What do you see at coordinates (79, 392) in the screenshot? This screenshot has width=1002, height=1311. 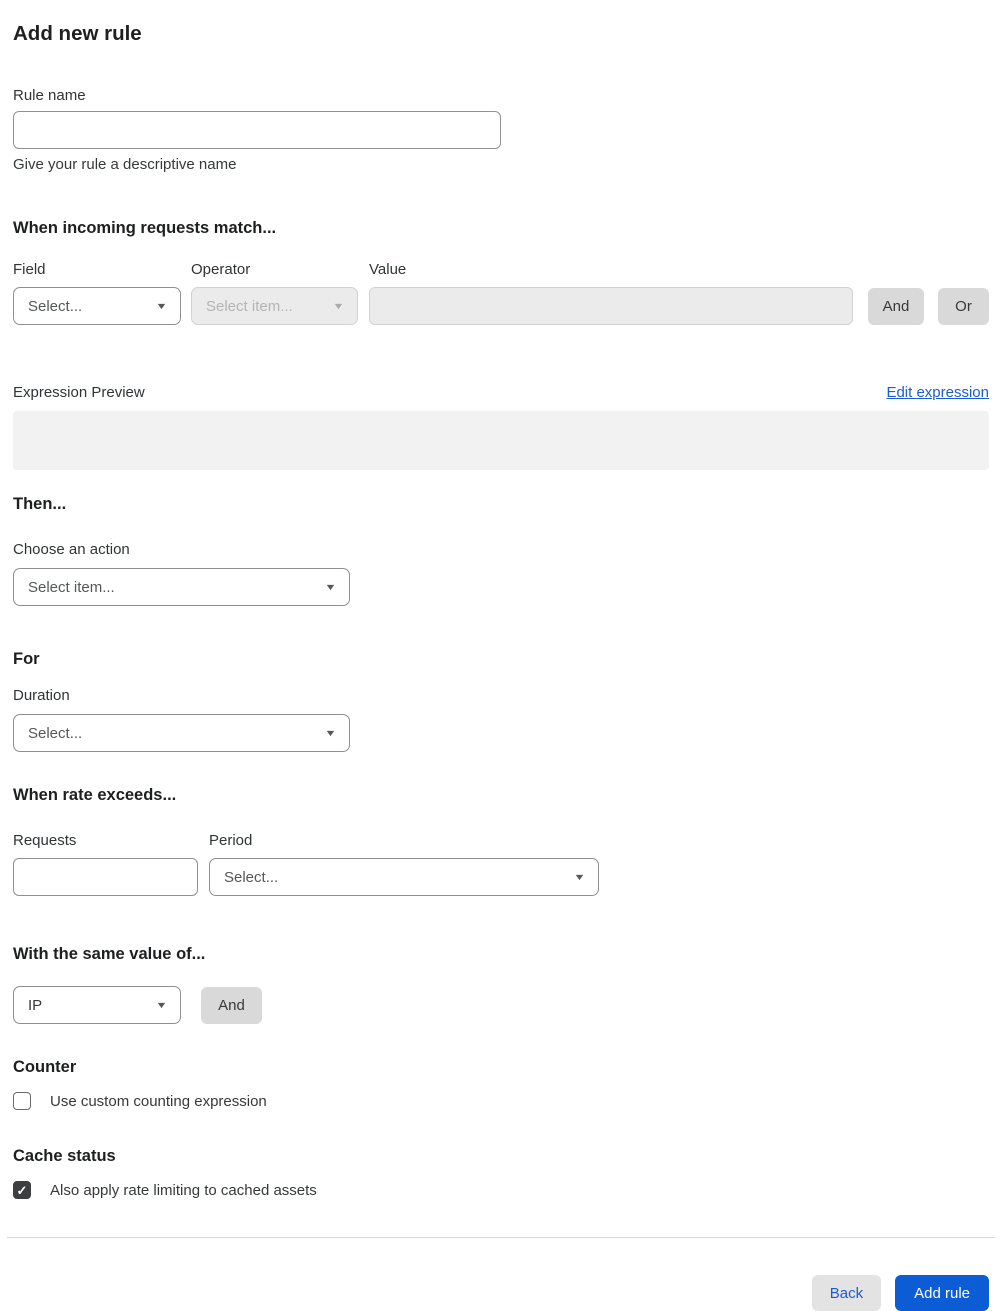 I see `expression-preview-label: Expression Preview` at bounding box center [79, 392].